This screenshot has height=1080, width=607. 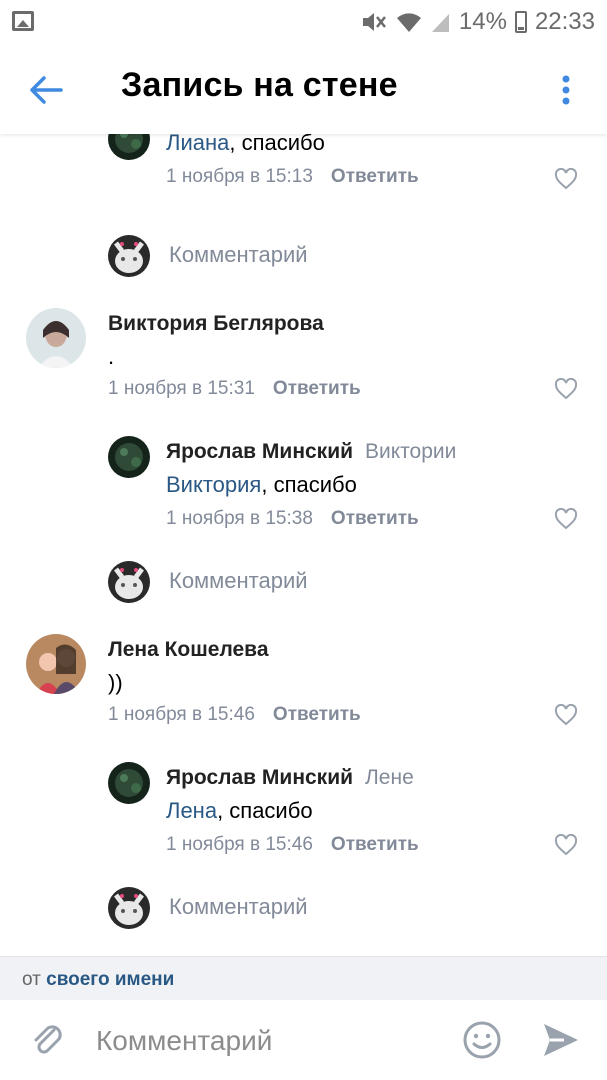 I want to click on send-button, so click(x=560, y=1040).